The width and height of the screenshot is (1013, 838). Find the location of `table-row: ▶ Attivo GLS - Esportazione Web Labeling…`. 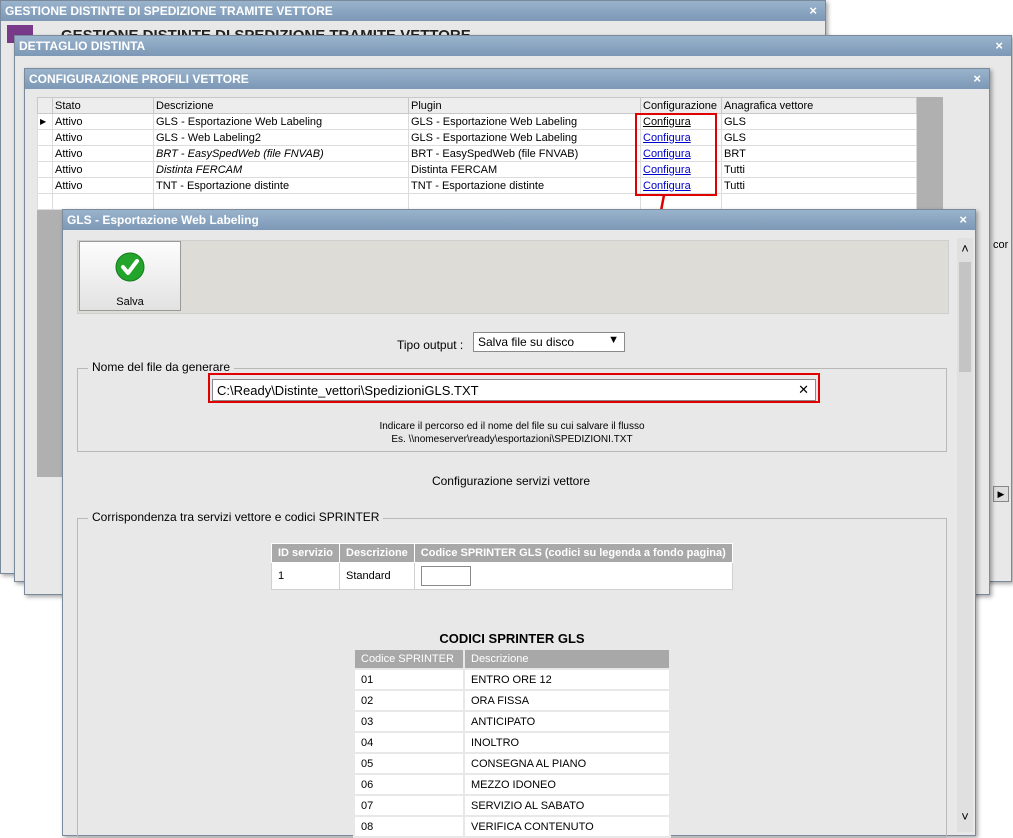

table-row: ▶ Attivo GLS - Esportazione Web Labeling… is located at coordinates (477, 121).